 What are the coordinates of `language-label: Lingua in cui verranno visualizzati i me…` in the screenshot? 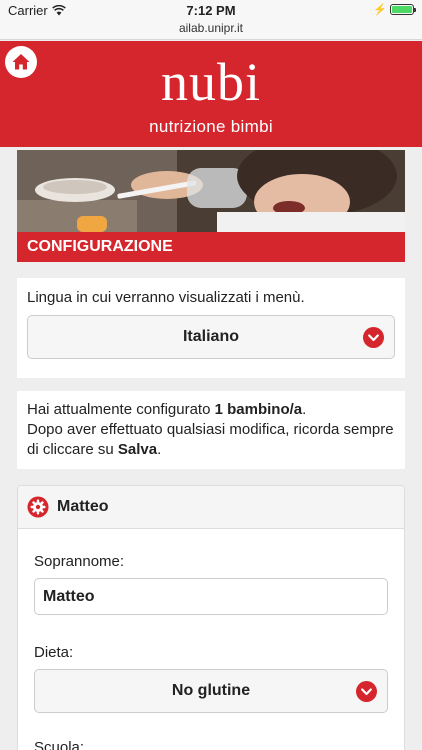 It's located at (166, 297).